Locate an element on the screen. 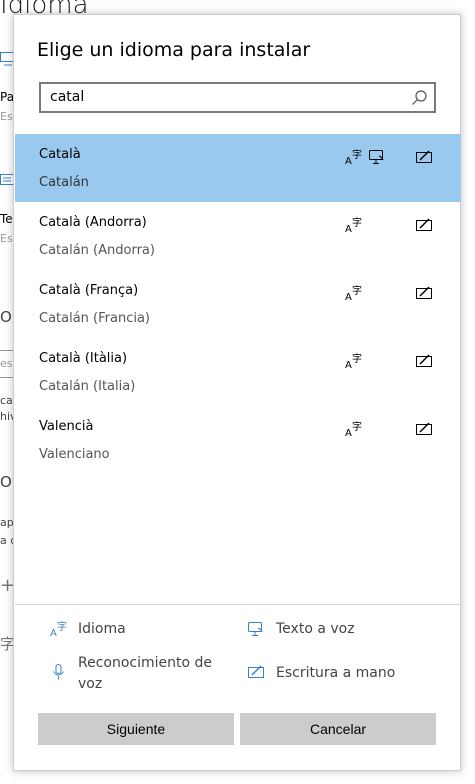 Image resolution: width=475 pixels, height=784 pixels. bg-text: ca is located at coordinates (6, 400).